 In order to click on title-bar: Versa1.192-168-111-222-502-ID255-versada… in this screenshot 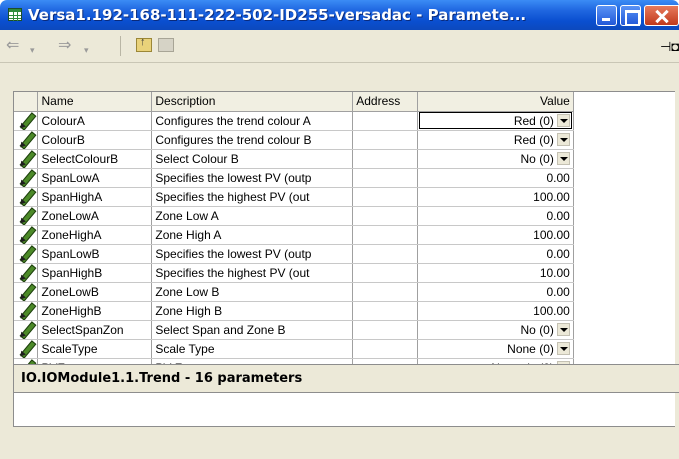, I will do `click(339, 15)`.